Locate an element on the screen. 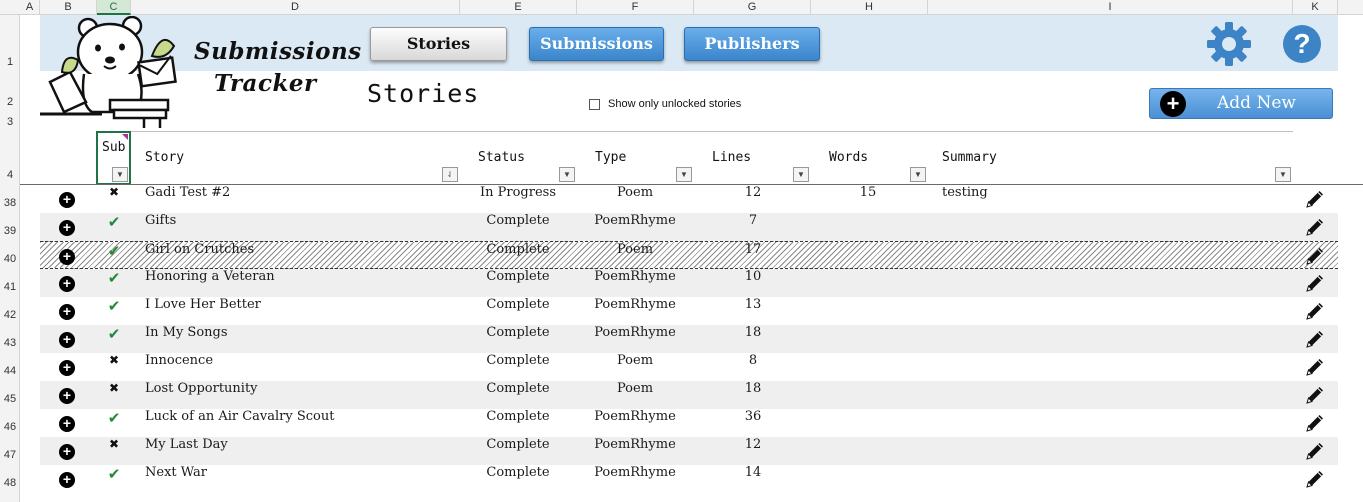  header-words: Words is located at coordinates (849, 157).